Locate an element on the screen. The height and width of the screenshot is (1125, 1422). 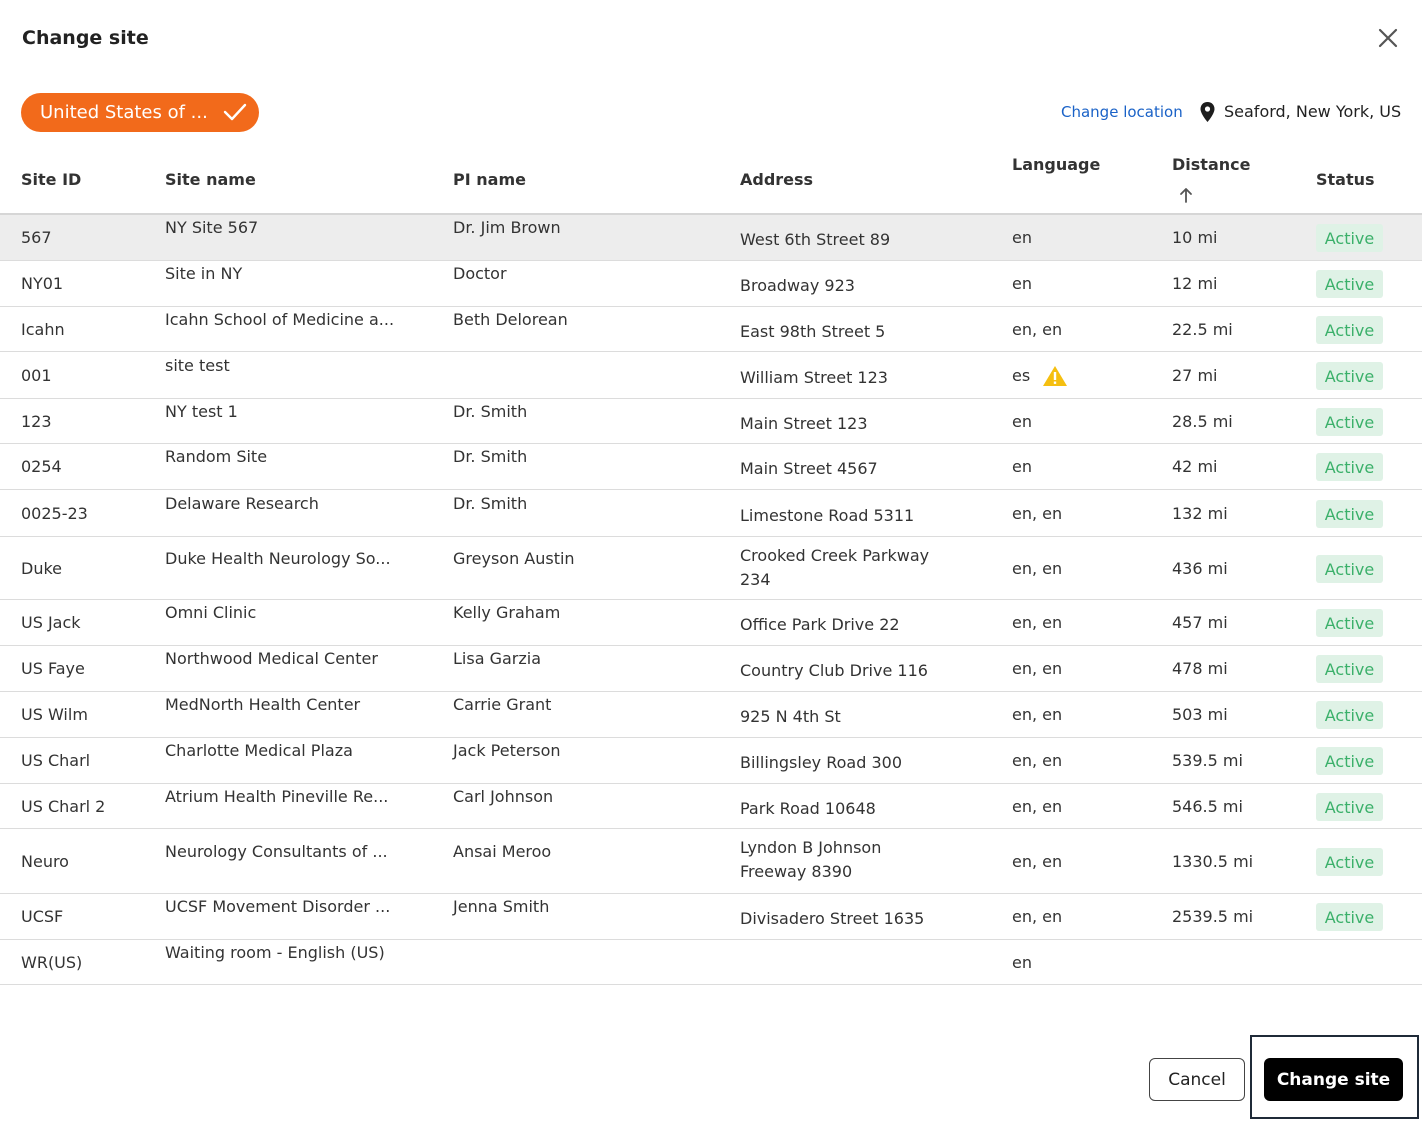
cell-pi-name: Beth Delorean is located at coordinates (510, 319).